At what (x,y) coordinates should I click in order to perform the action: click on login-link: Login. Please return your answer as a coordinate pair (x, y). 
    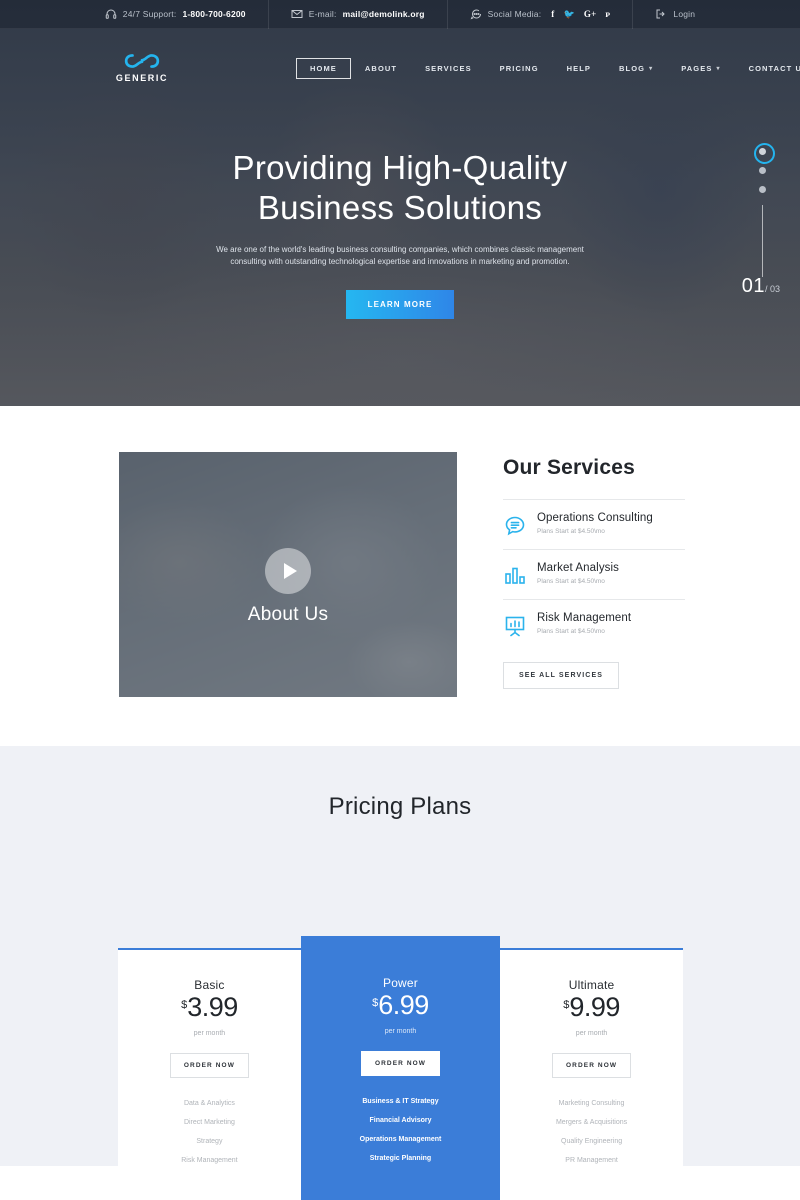
    Looking at the image, I should click on (674, 14).